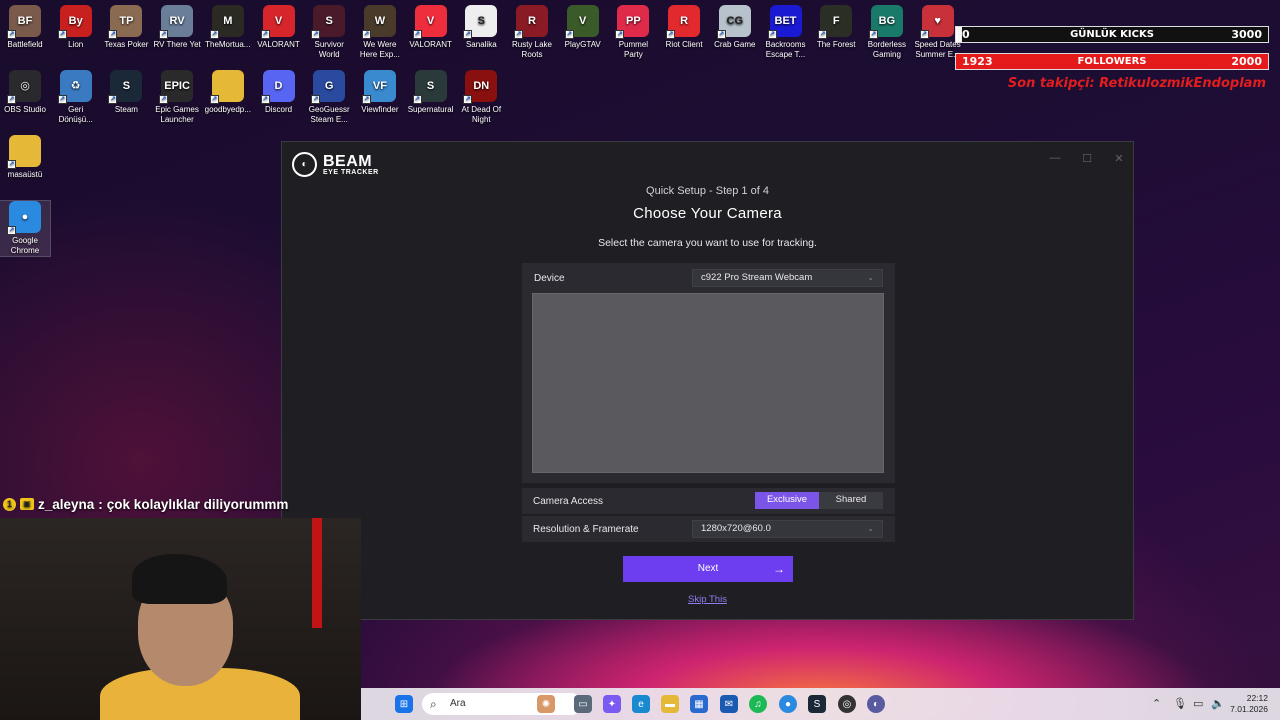  What do you see at coordinates (76, 27) in the screenshot?
I see `desktop-icon: By ↗ Lion` at bounding box center [76, 27].